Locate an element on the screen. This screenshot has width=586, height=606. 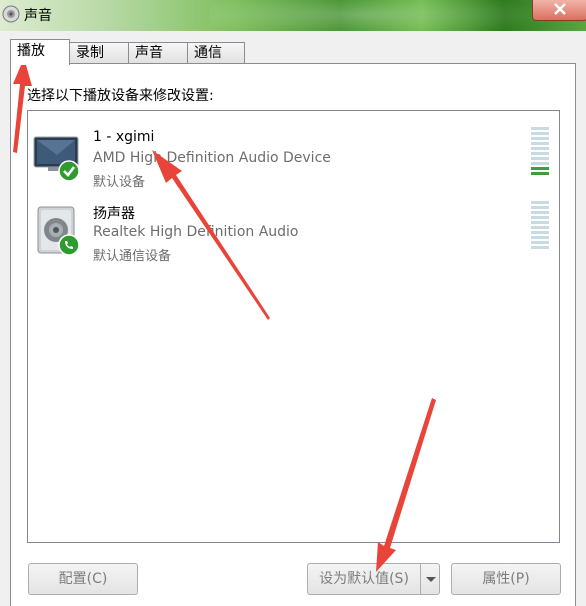
title-bar-background is located at coordinates (398, 15).